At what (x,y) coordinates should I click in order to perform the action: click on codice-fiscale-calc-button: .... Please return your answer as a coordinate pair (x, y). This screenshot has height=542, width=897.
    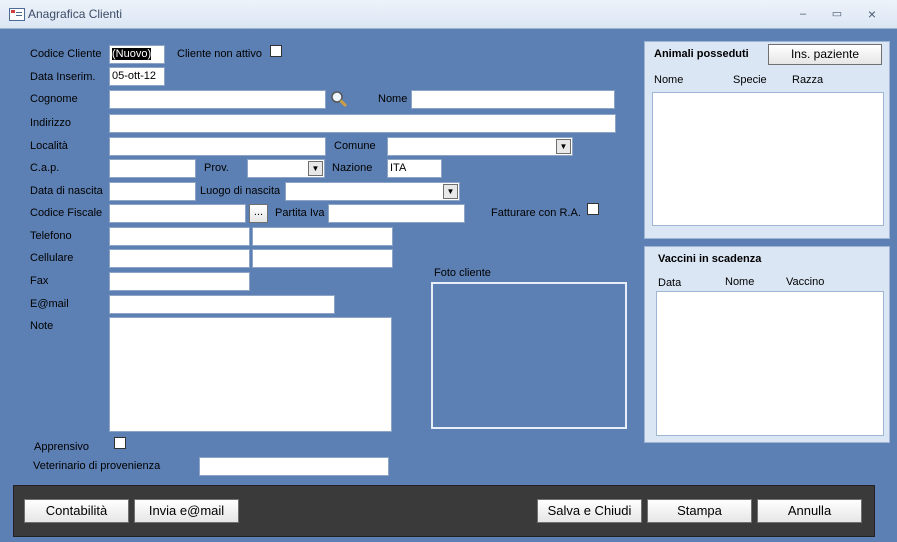
    Looking at the image, I should click on (258, 213).